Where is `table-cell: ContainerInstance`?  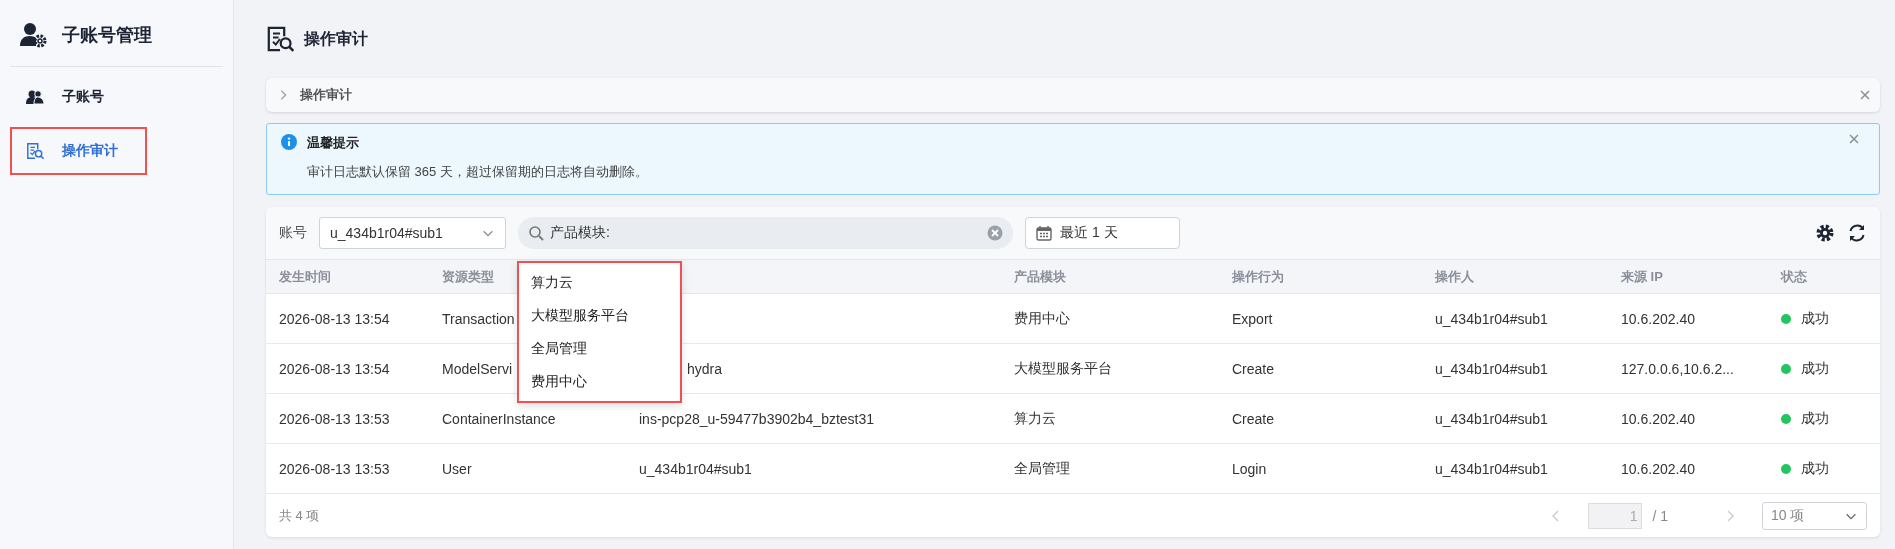
table-cell: ContainerInstance is located at coordinates (499, 418).